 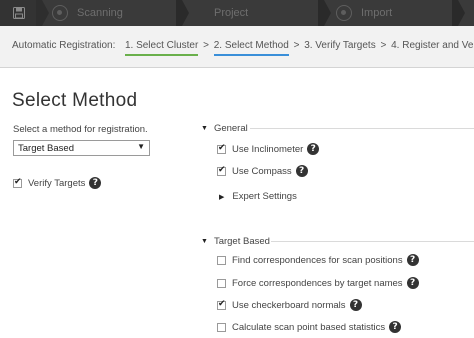 I want to click on tab-project: Project, so click(x=231, y=13).